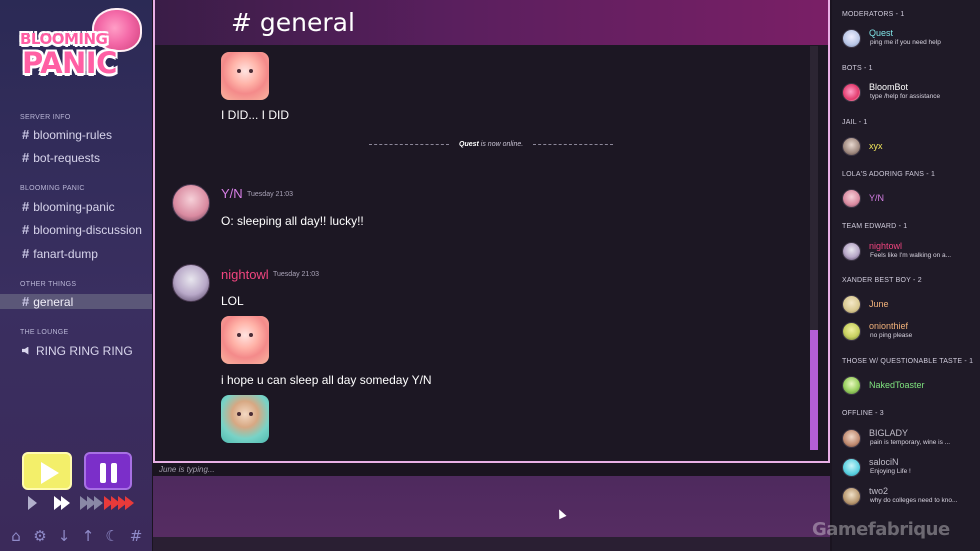  What do you see at coordinates (76, 301) in the screenshot?
I see `channel-general: # general` at bounding box center [76, 301].